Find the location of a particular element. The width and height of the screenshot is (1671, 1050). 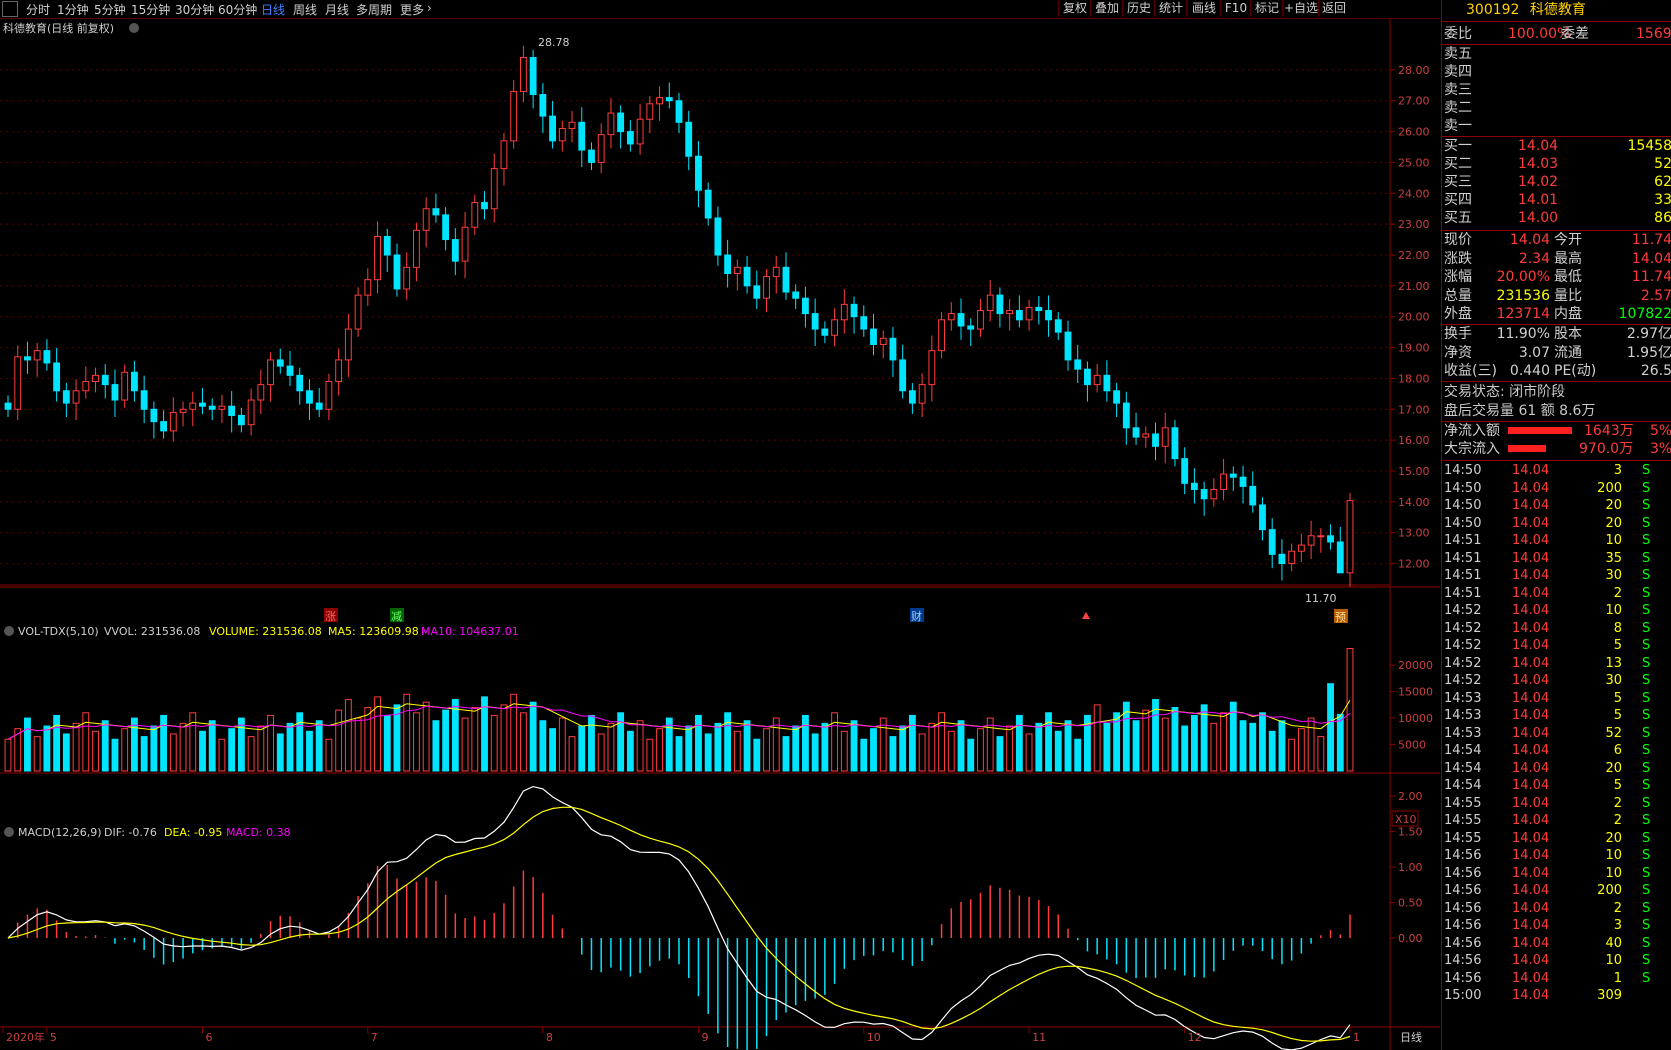

vol-legend-ma5: MA5: 123609.98 is located at coordinates (373, 631).